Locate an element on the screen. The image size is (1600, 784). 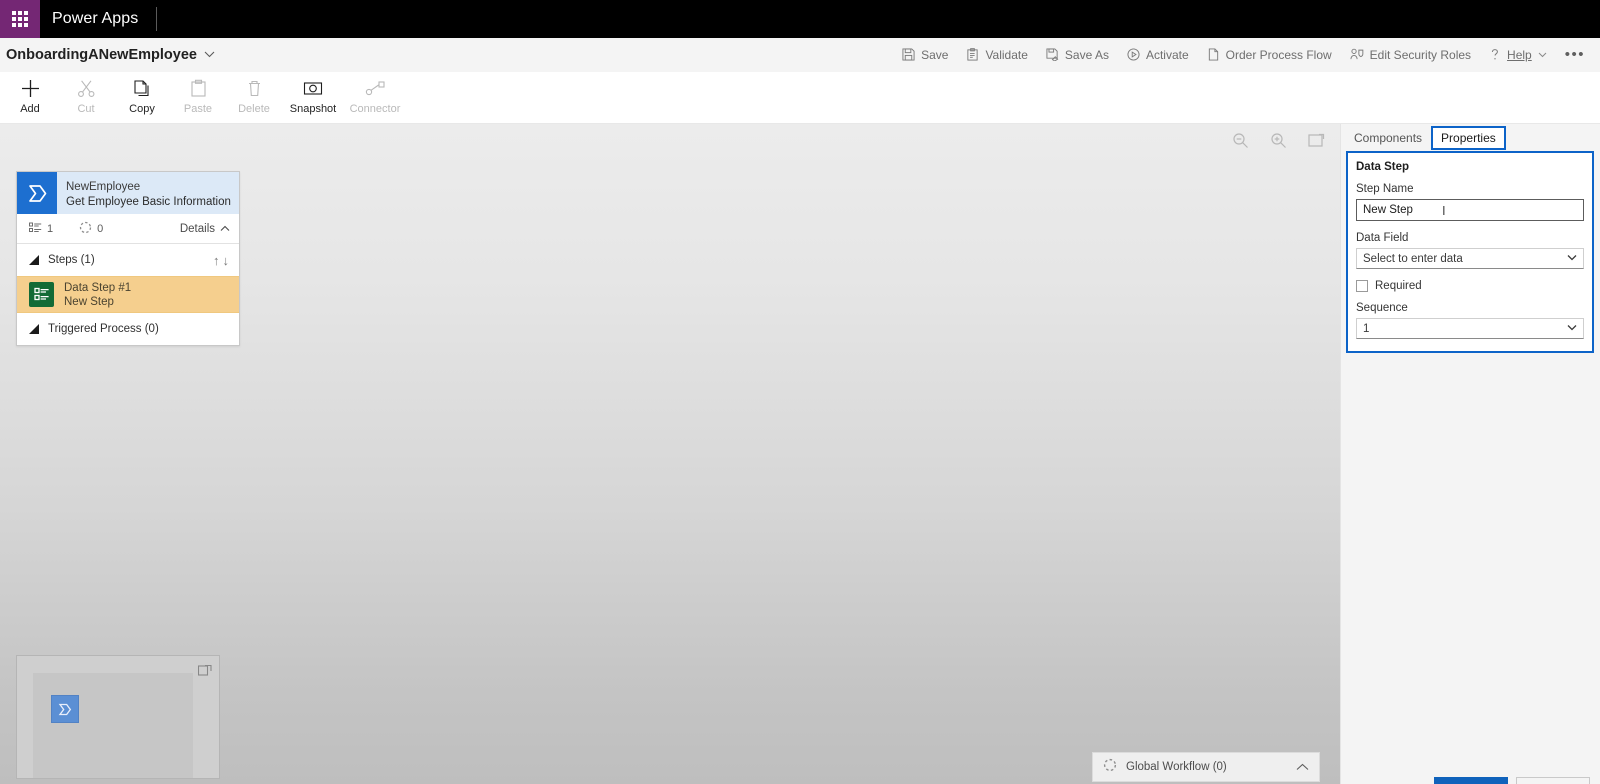
clipboard-check-icon is located at coordinates (972, 54).